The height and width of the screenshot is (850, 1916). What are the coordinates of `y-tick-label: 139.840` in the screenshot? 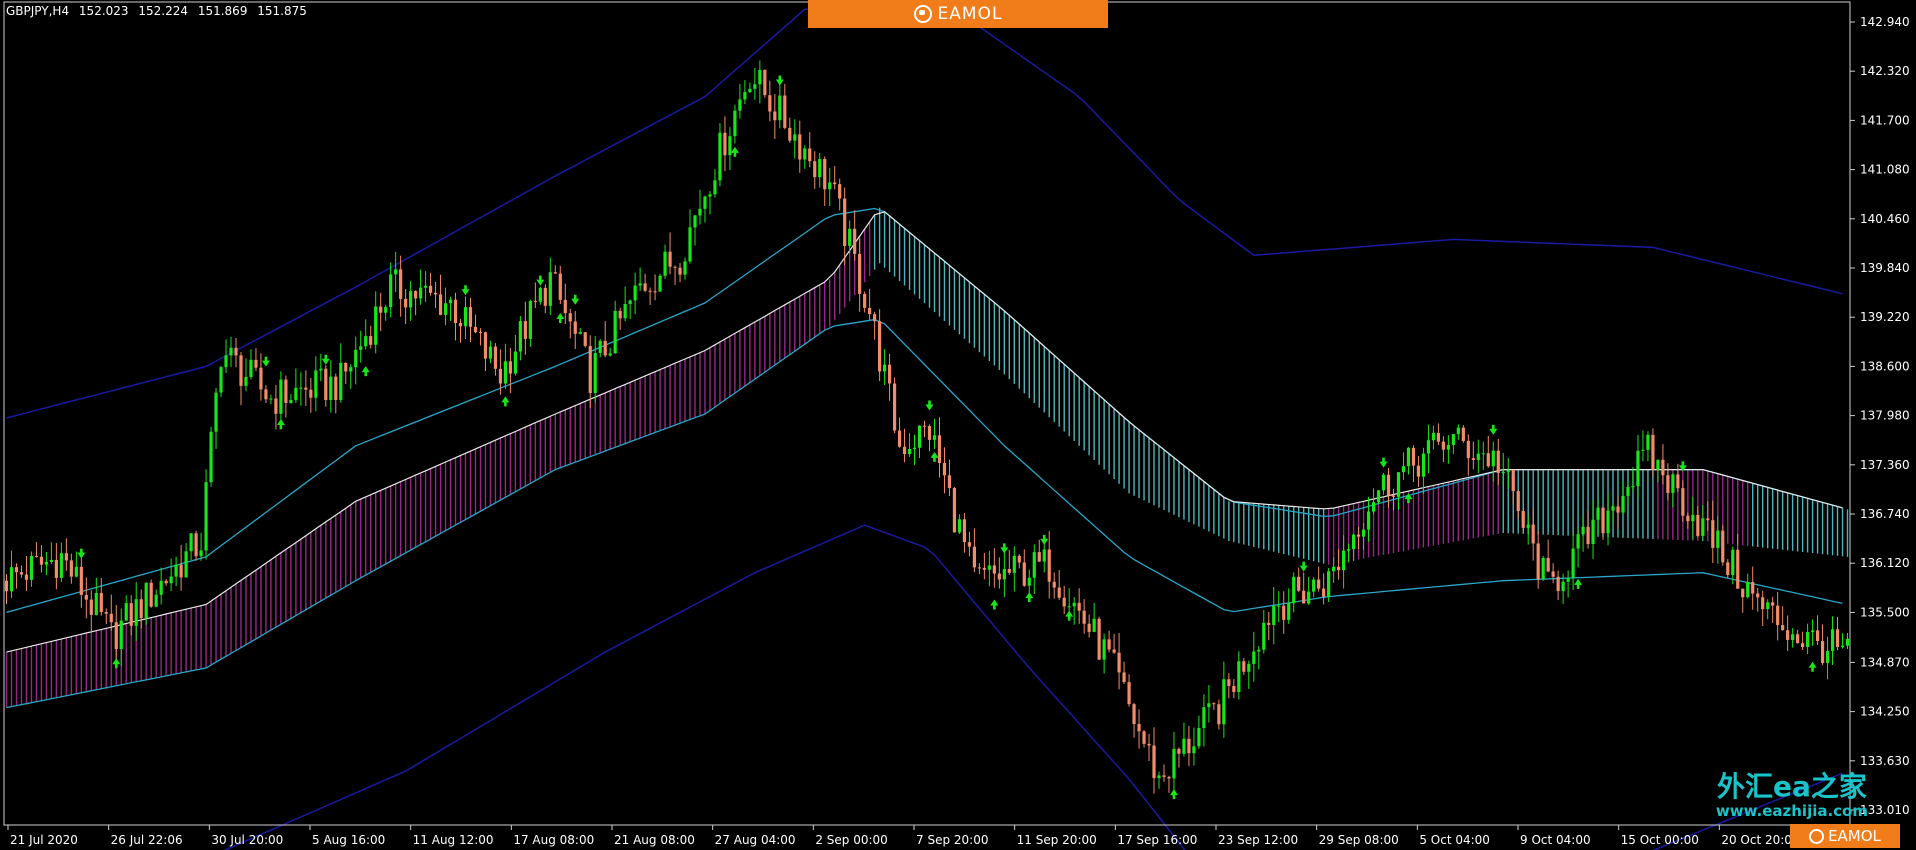 It's located at (1885, 268).